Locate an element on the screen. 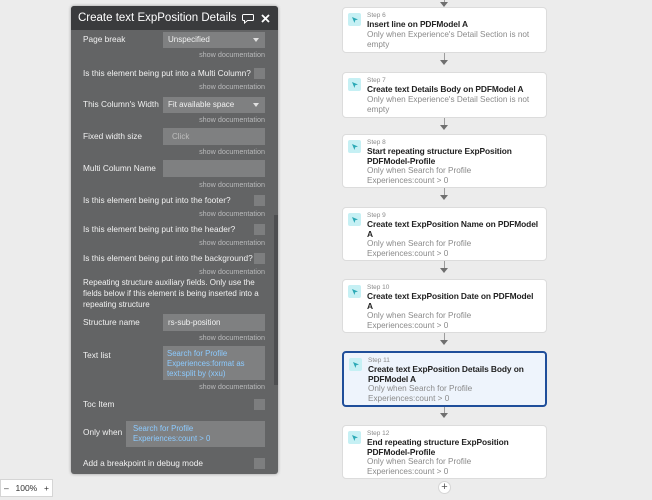  page-break-dropdown: Unspecified is located at coordinates (214, 40).